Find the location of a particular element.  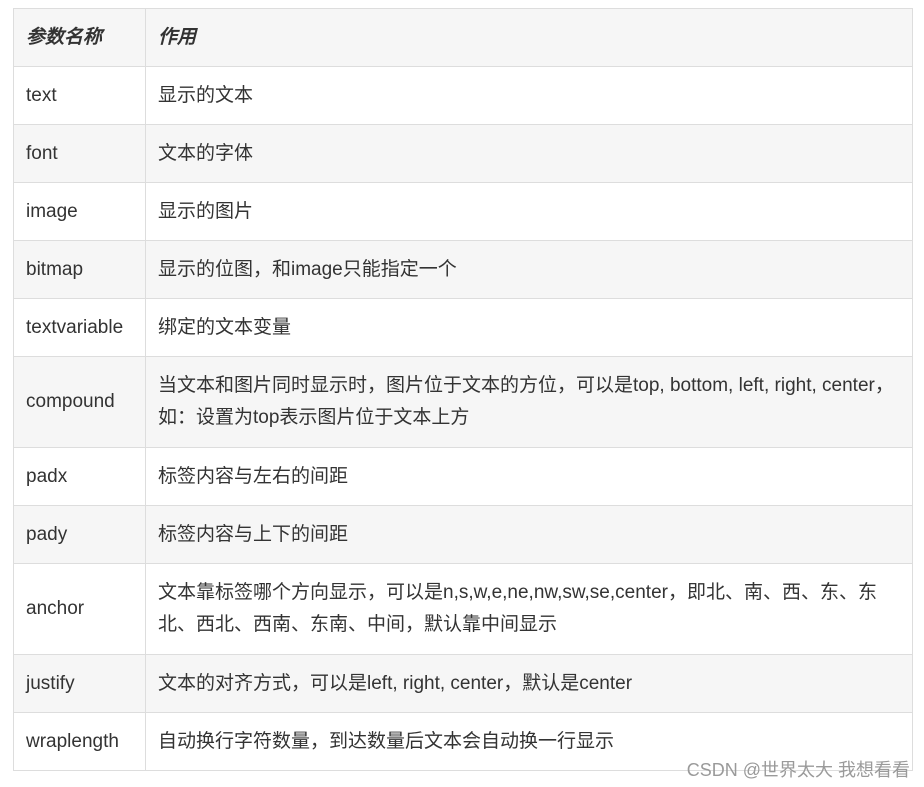

param-description-cell: 显示的图片 is located at coordinates (529, 211).